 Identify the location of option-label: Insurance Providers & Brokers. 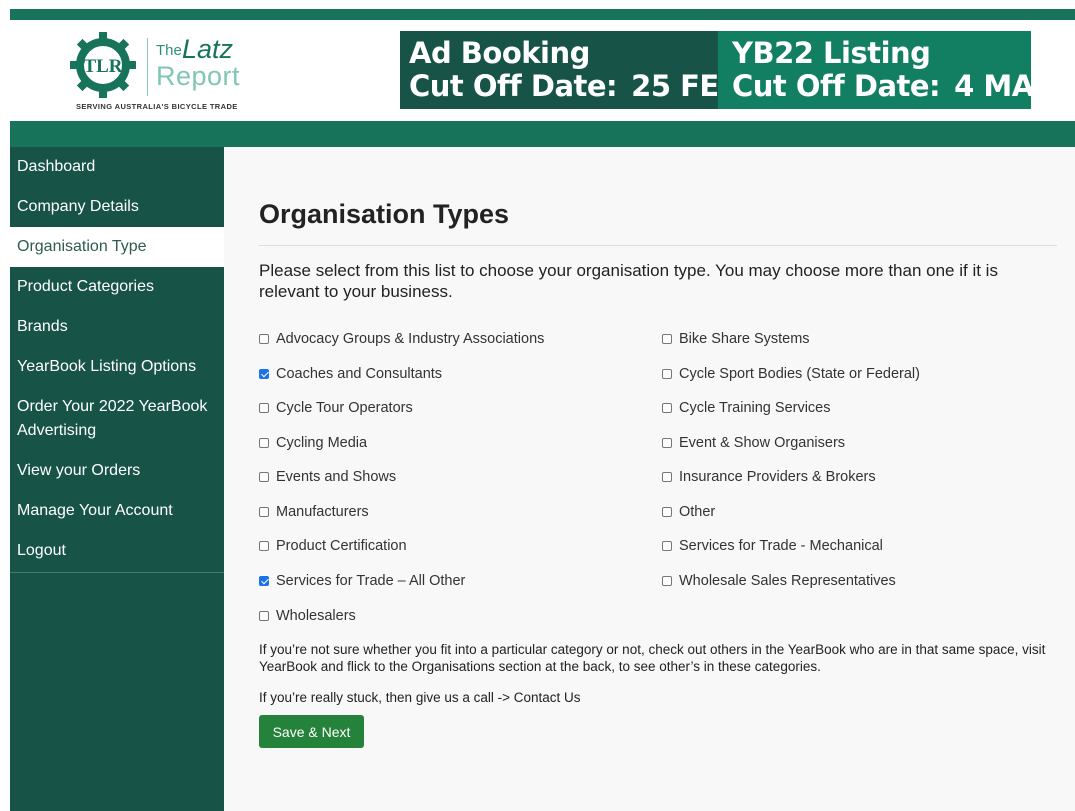
(777, 477).